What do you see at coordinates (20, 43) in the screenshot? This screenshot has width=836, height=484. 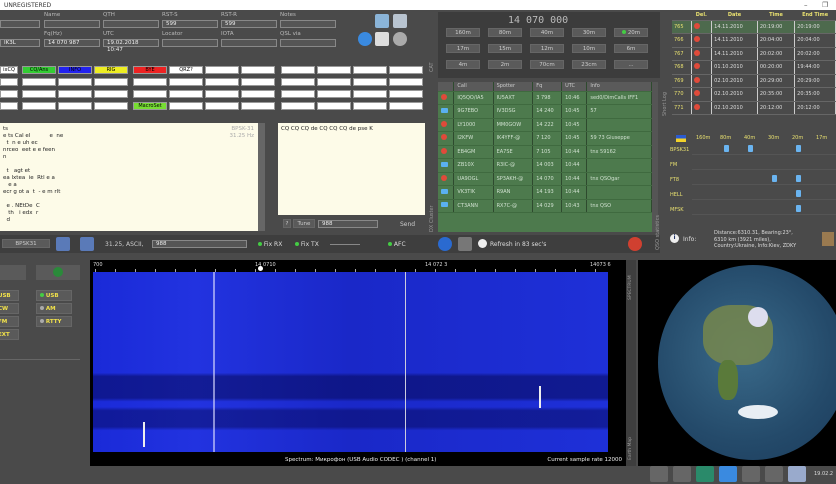 I see `call-value-field: IK3L` at bounding box center [20, 43].